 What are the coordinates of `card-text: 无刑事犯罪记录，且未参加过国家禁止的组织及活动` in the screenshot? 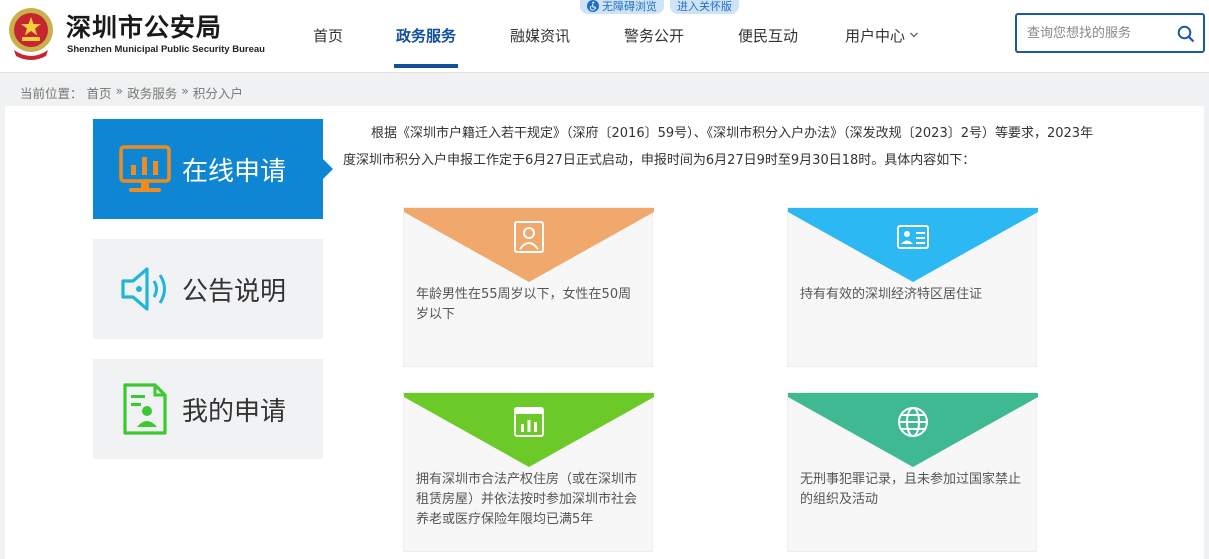 It's located at (911, 489).